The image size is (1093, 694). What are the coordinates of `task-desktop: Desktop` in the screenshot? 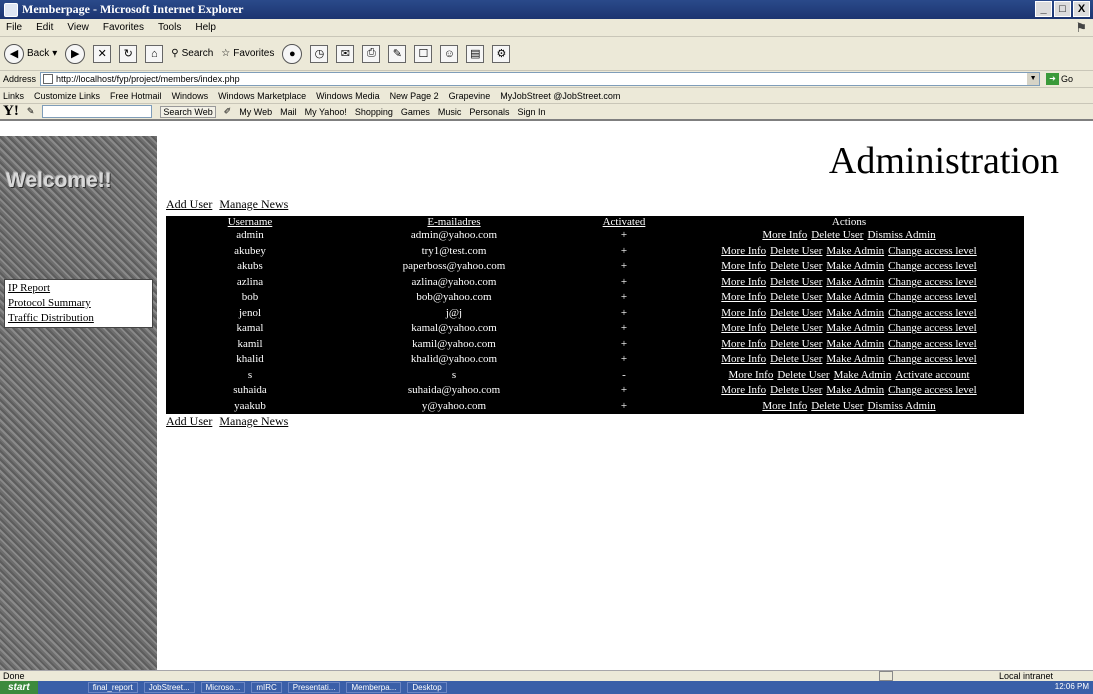 It's located at (427, 687).